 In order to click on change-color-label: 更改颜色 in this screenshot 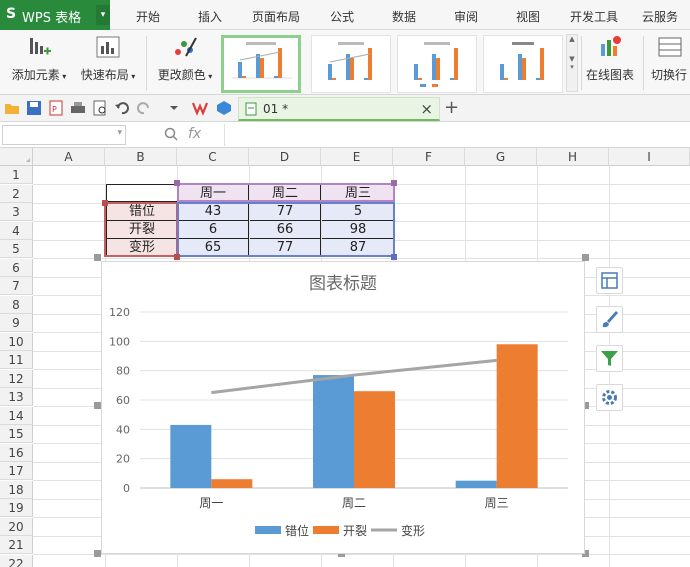, I will do `click(181, 75)`.